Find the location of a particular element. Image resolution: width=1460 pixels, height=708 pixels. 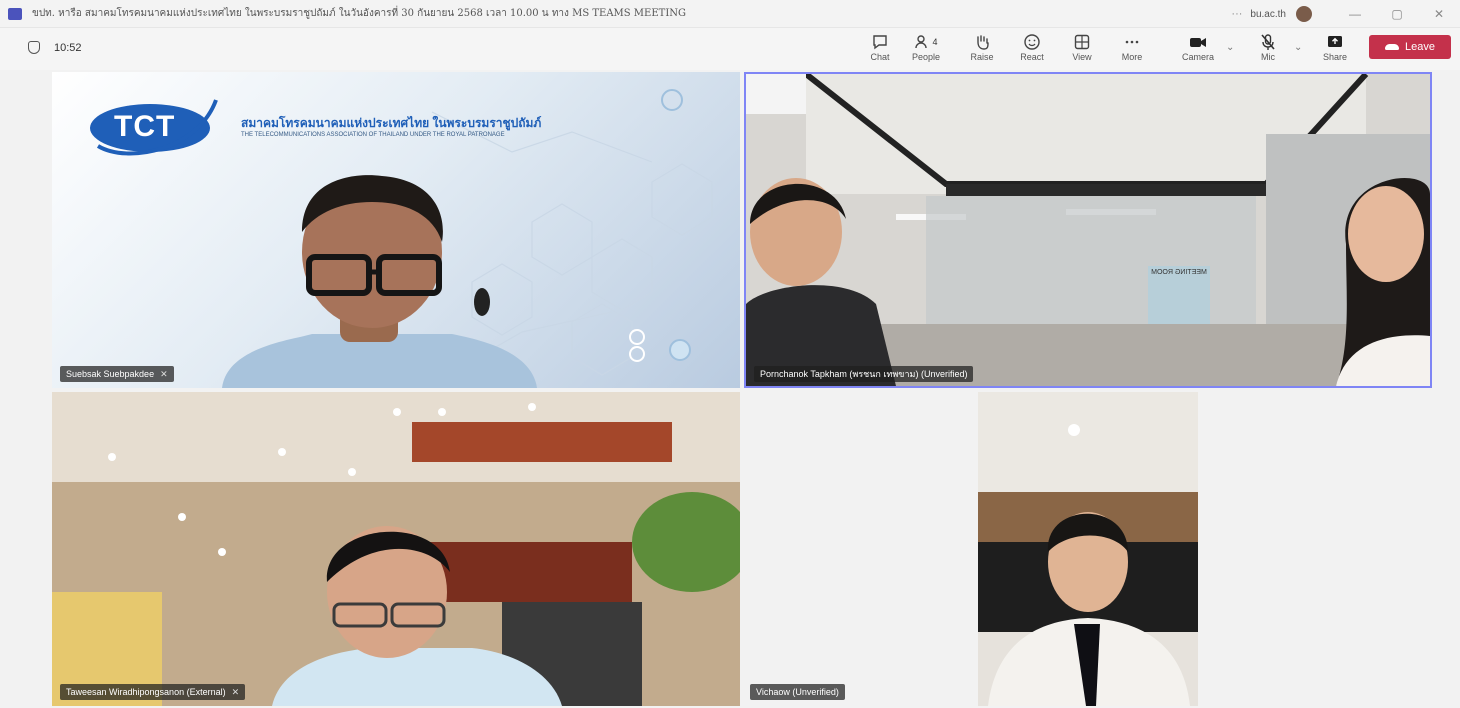

mic-button: Mic is located at coordinates (1268, 49).